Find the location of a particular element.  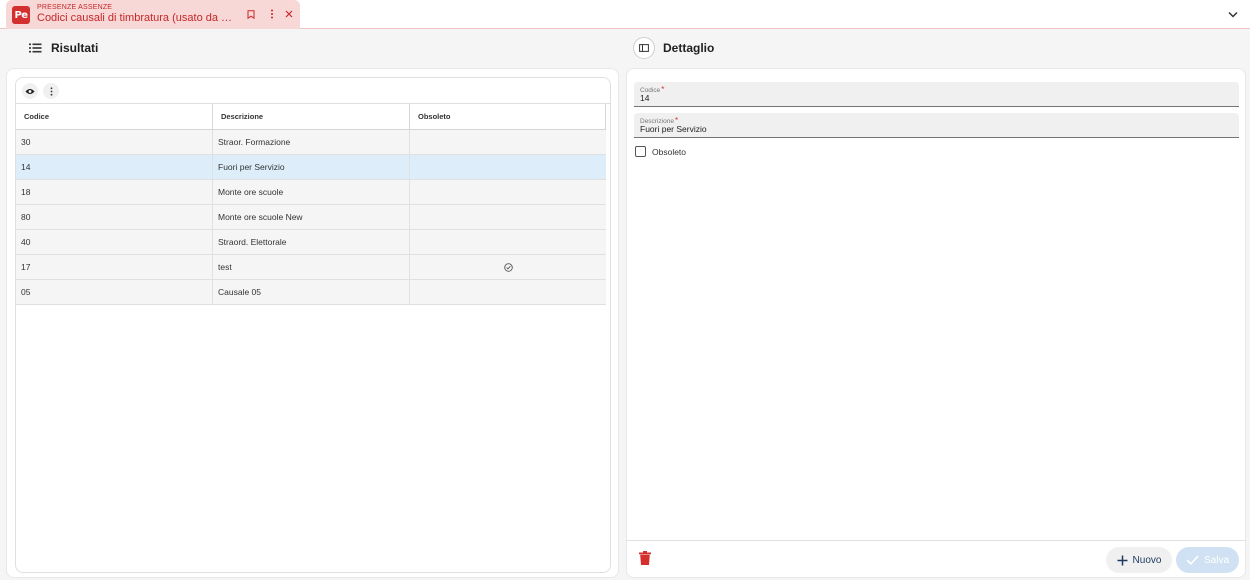

codice-input is located at coordinates (930, 98).